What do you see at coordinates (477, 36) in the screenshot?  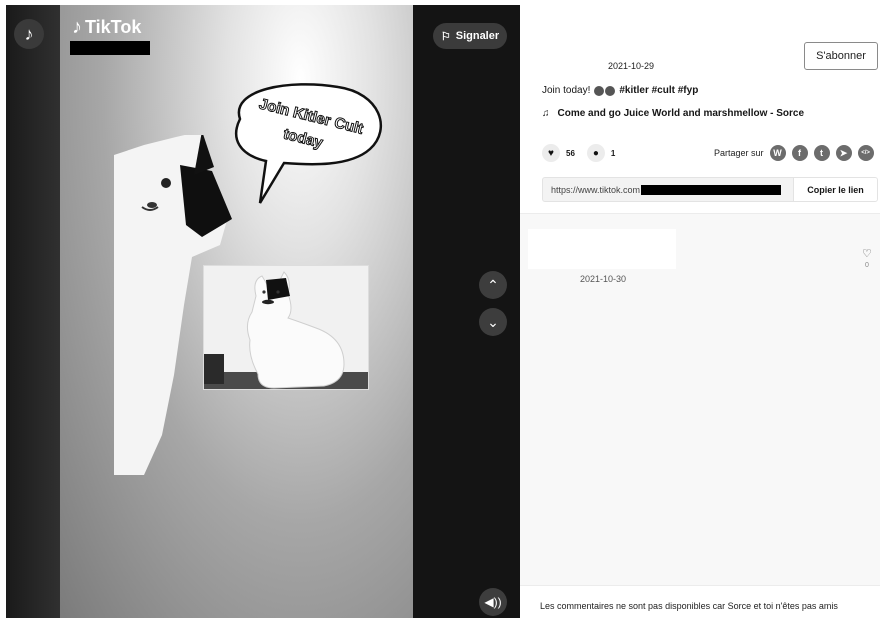 I see `report-label: Signaler` at bounding box center [477, 36].